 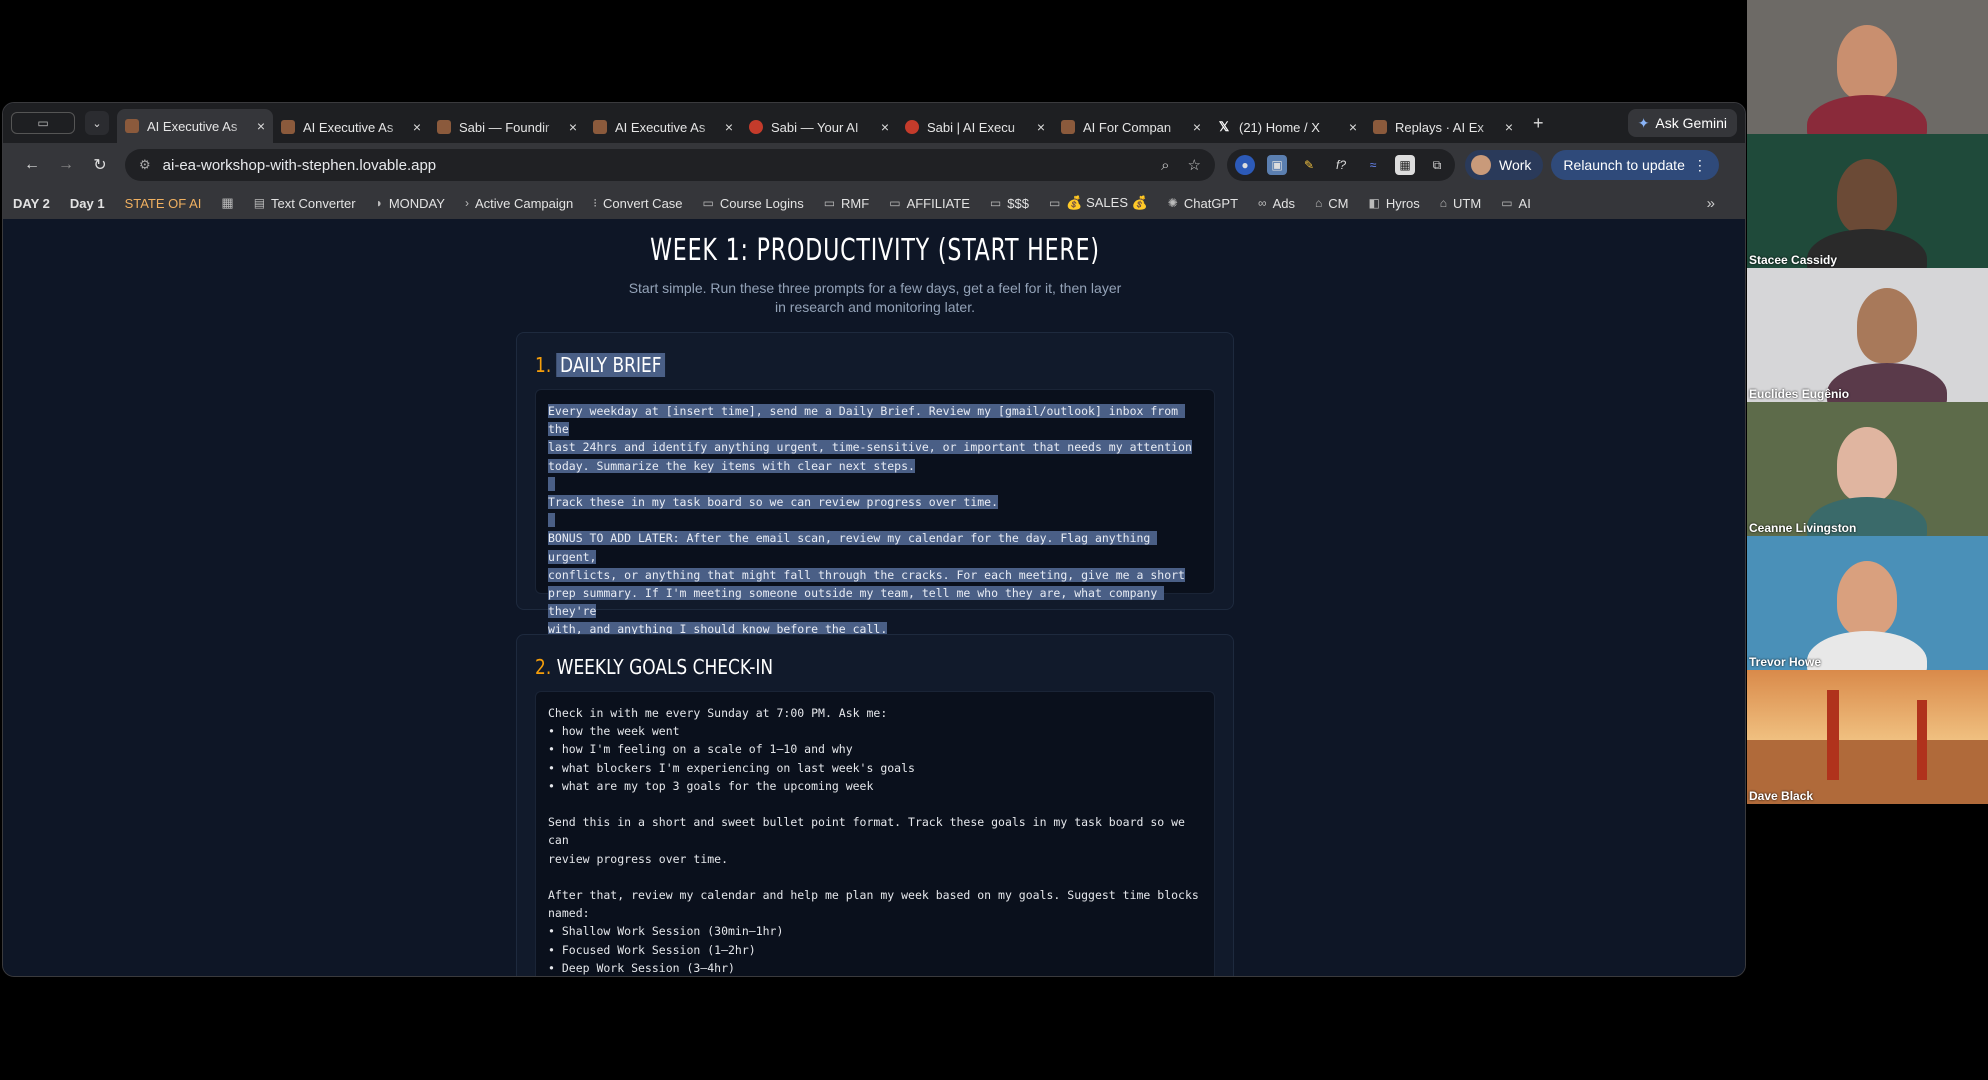 What do you see at coordinates (100, 165) in the screenshot?
I see `reload-icon: ↻` at bounding box center [100, 165].